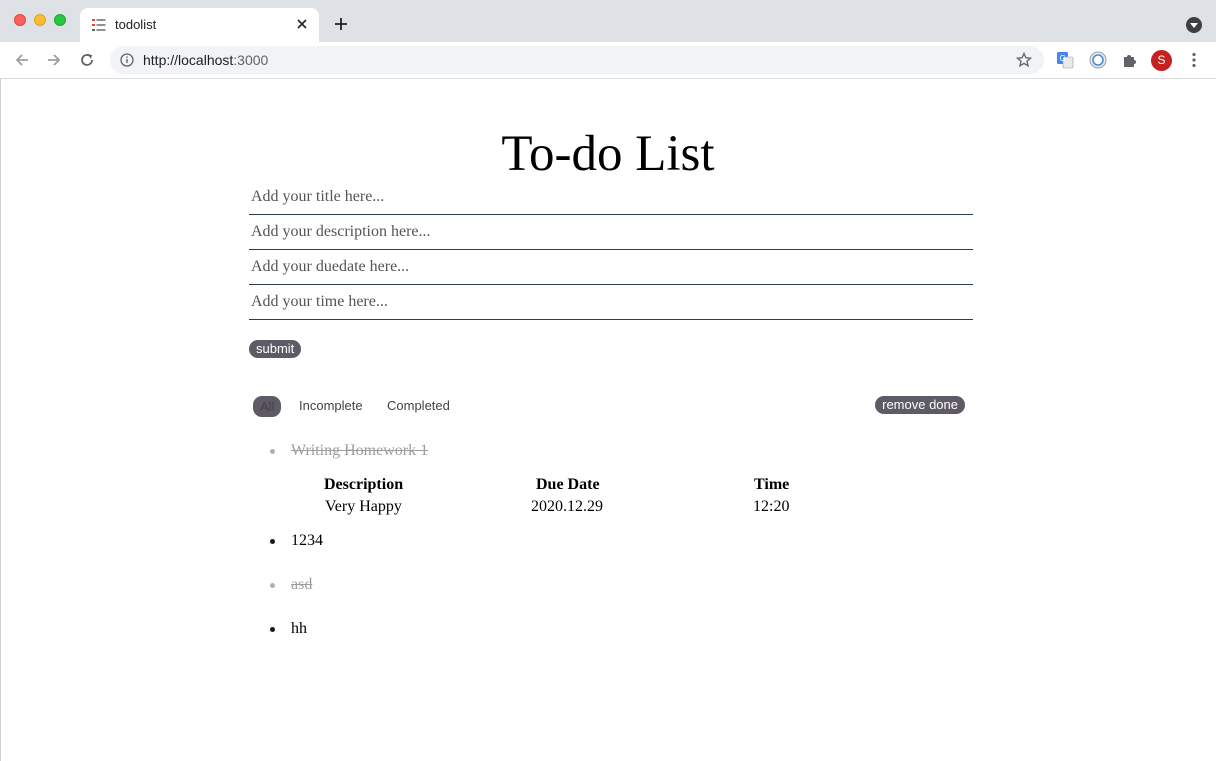 The image size is (1216, 761). Describe the element at coordinates (1194, 60) in the screenshot. I see `more-options-icon` at that location.